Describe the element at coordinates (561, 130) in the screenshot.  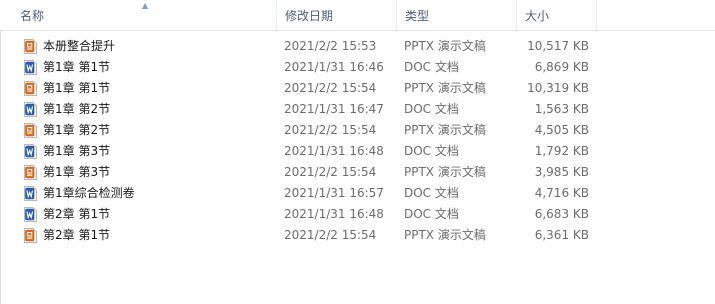
I see `file-size: 4,505 KB` at that location.